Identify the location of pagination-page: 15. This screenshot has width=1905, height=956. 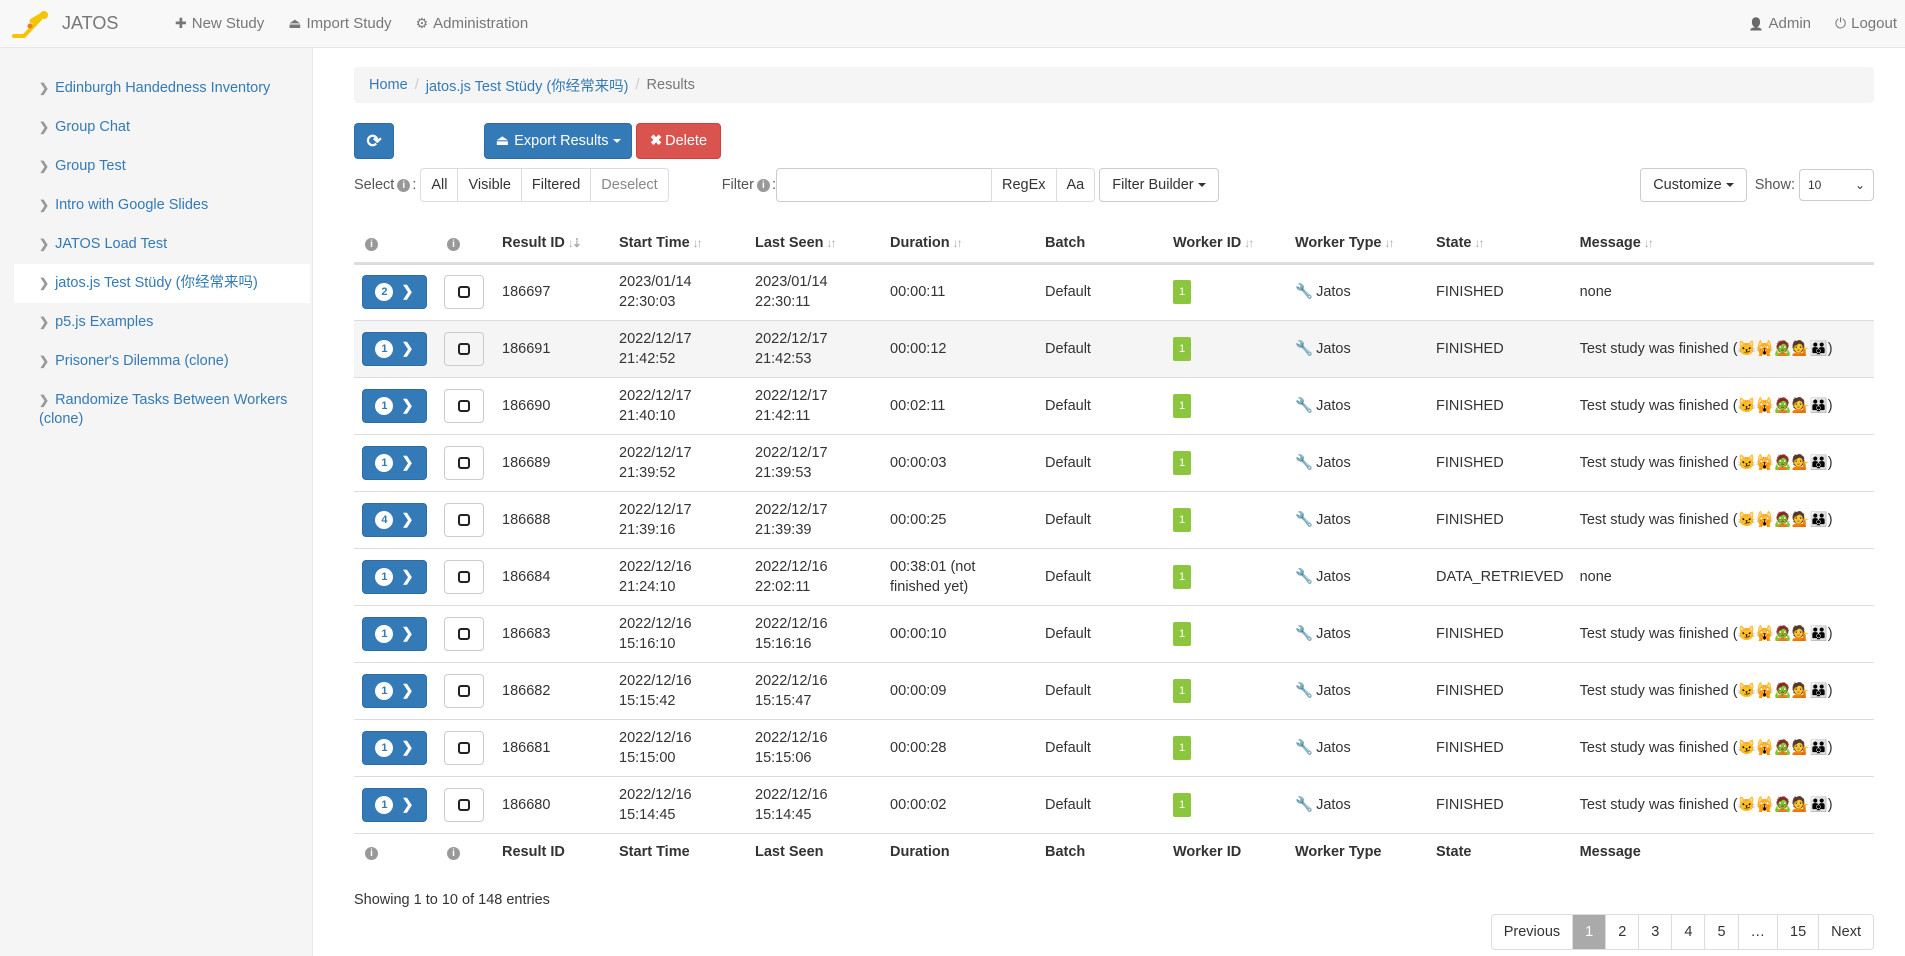
(1799, 932).